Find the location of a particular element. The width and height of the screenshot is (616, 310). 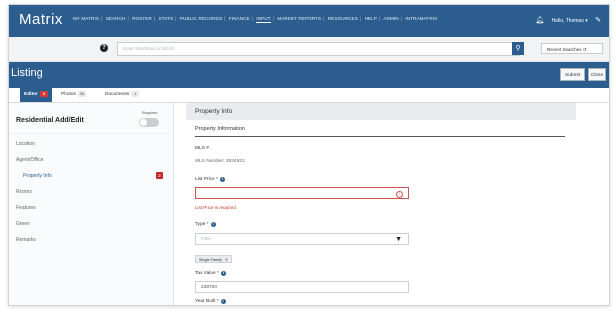

required-toggle is located at coordinates (149, 122).